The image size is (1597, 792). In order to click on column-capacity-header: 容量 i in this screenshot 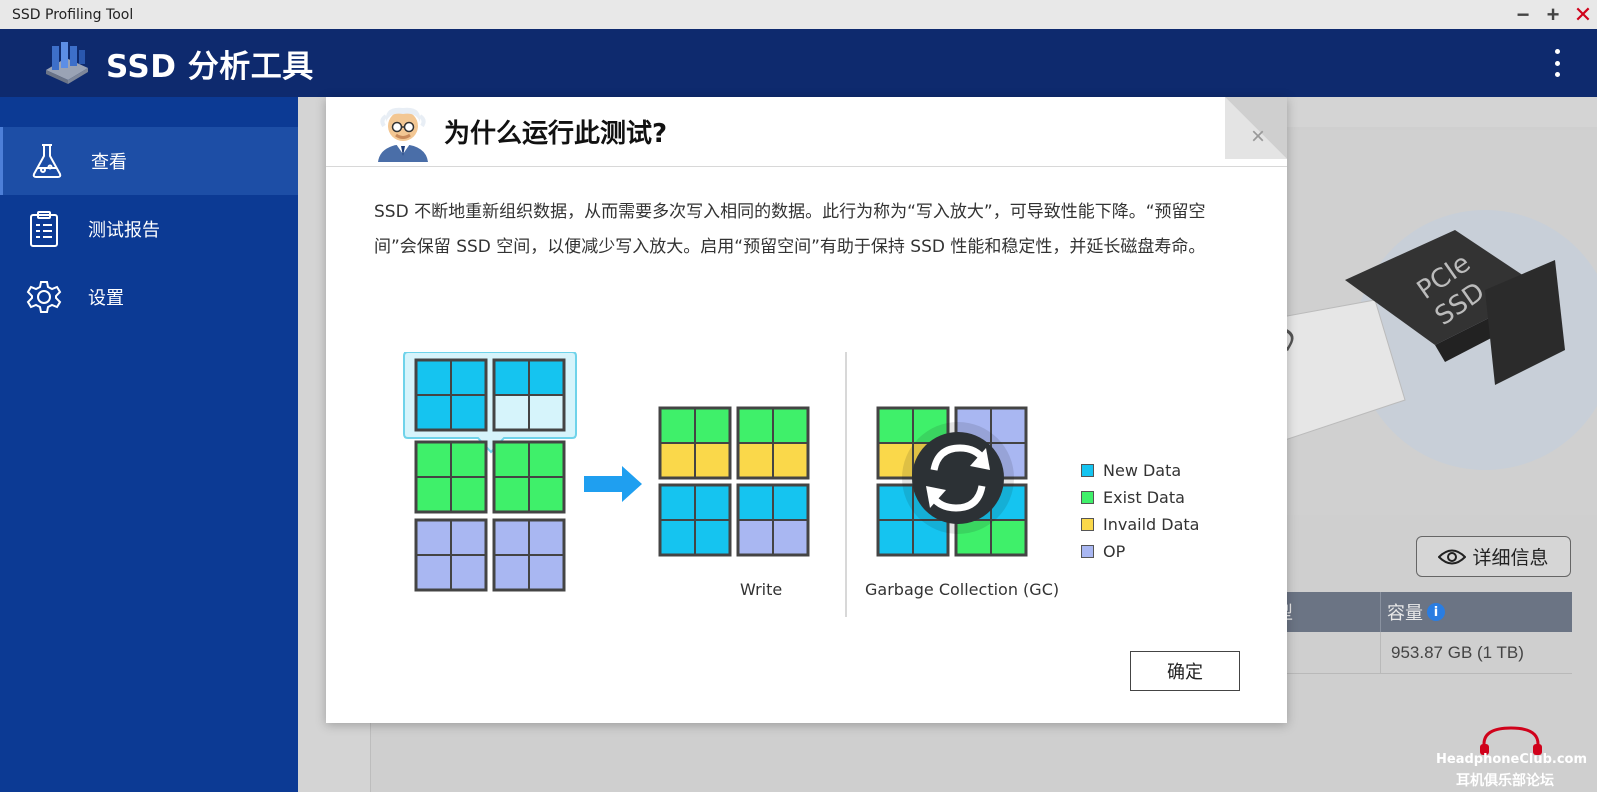, I will do `click(1412, 612)`.